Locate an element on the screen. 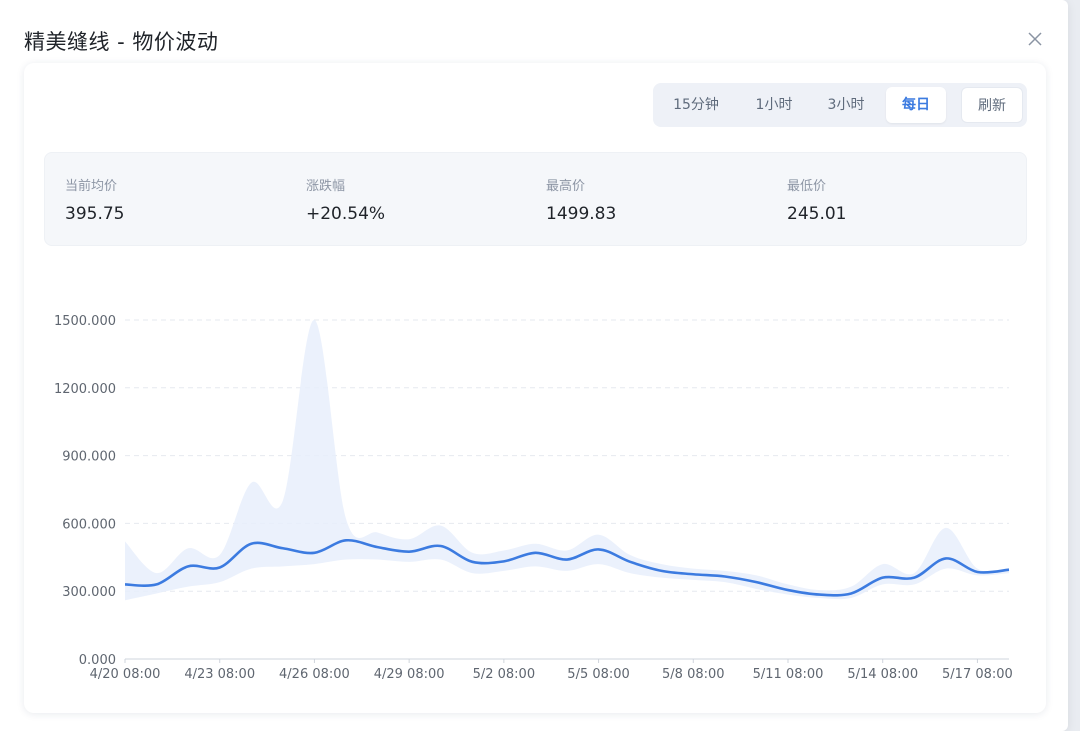 The image size is (1080, 731). stat-value: 395.75 is located at coordinates (95, 214).